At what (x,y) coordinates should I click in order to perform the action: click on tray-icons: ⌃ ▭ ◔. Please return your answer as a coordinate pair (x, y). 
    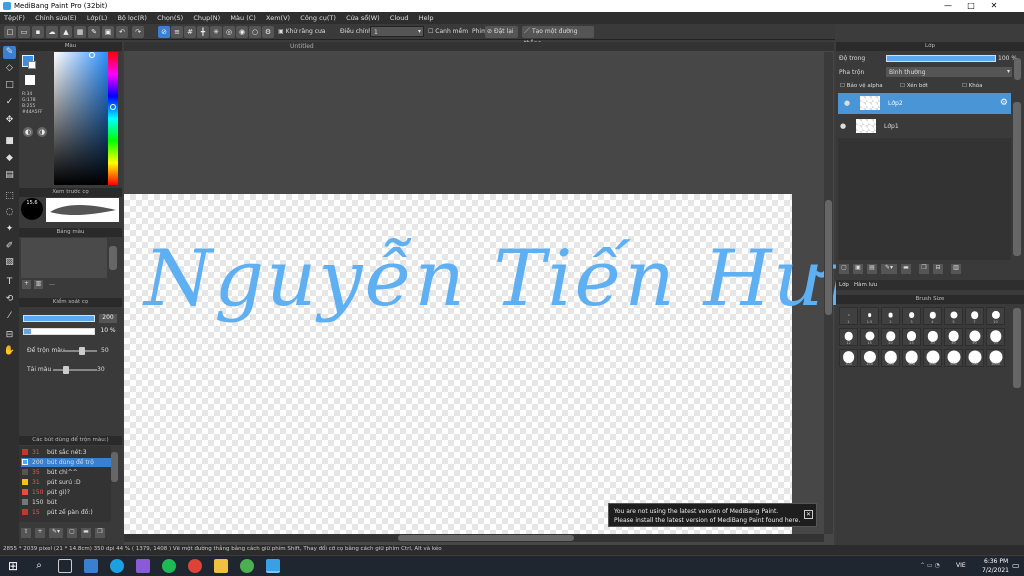
    Looking at the image, I should click on (930, 565).